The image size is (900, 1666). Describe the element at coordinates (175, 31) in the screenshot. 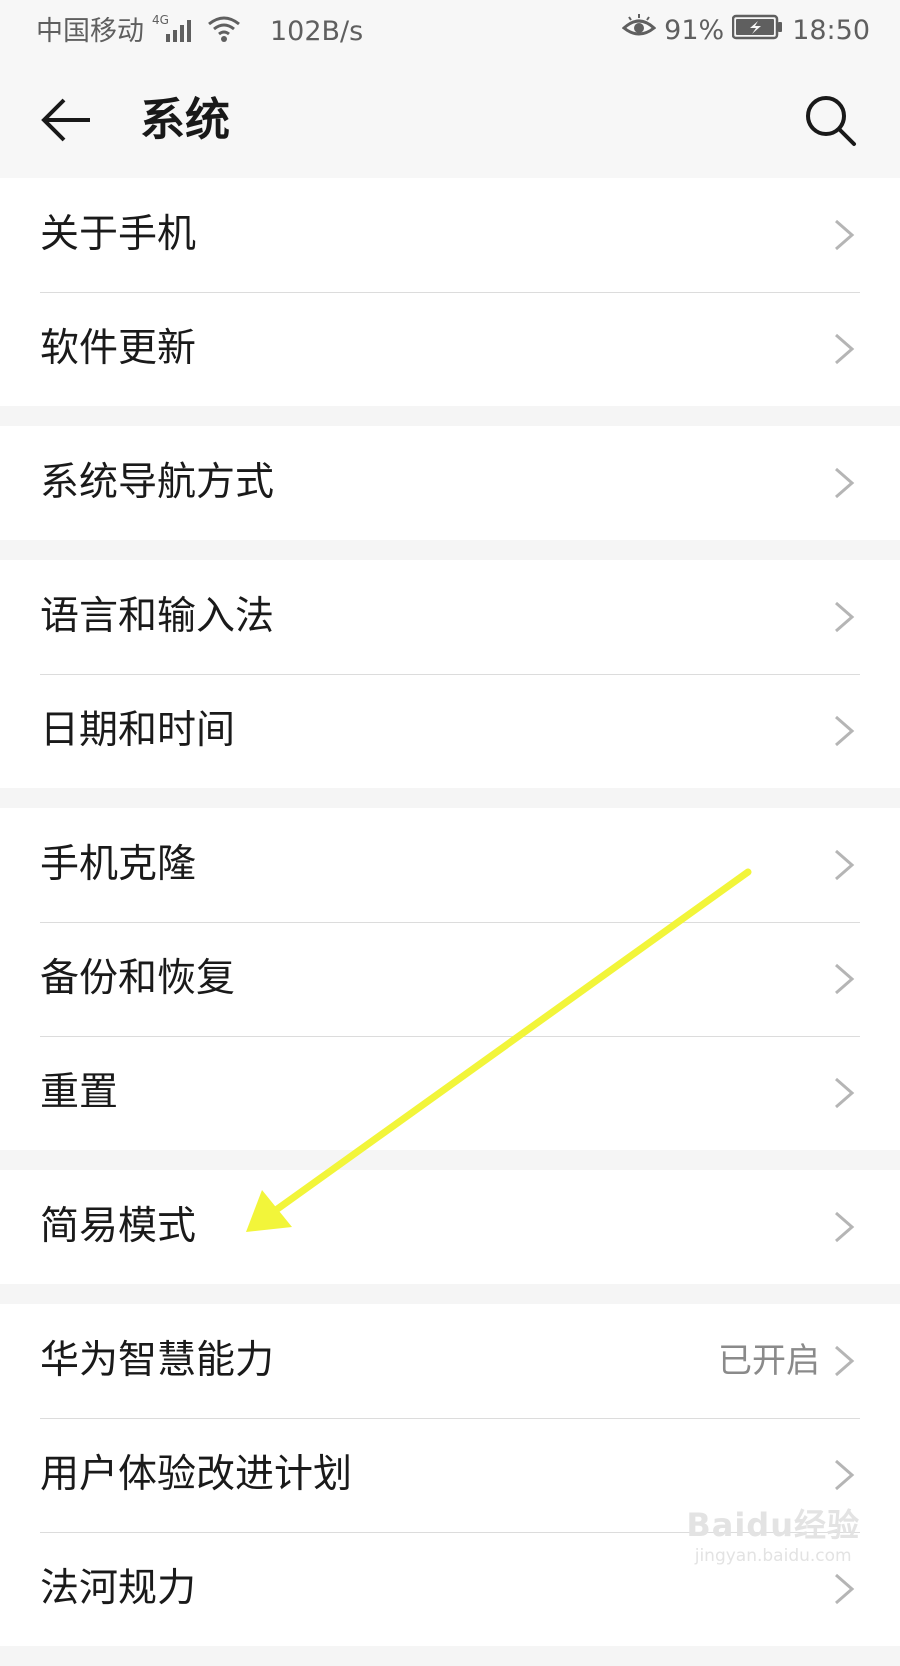

I see `signal-icon: 4G` at that location.